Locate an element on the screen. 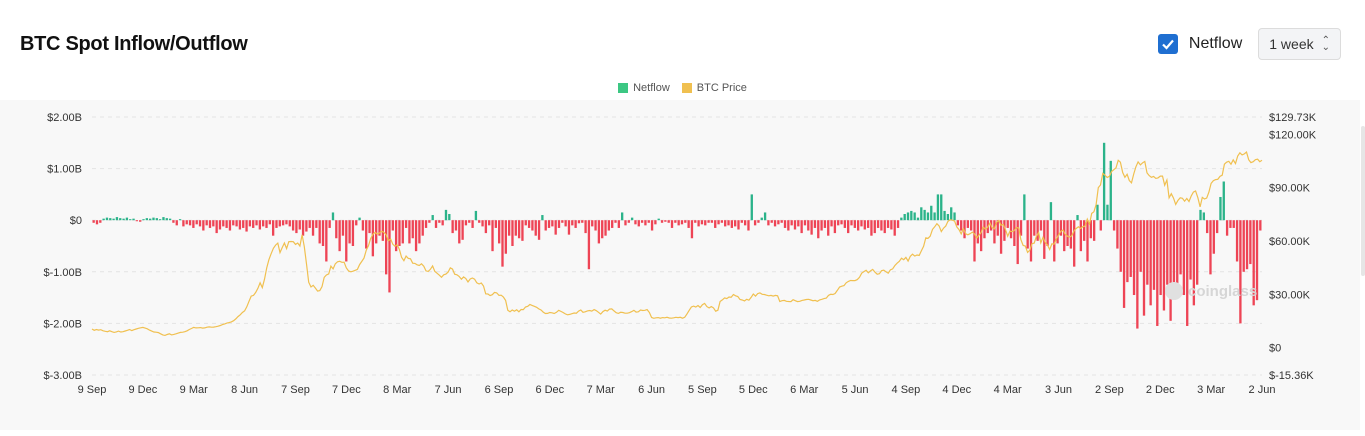 The width and height of the screenshot is (1365, 436). x-tick-label: 2 Jun is located at coordinates (1262, 390).